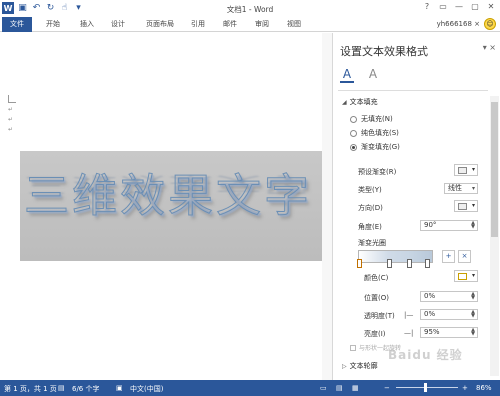 This screenshot has width=500, height=396. What do you see at coordinates (448, 256) in the screenshot?
I see `add-stop-icon: +` at bounding box center [448, 256].